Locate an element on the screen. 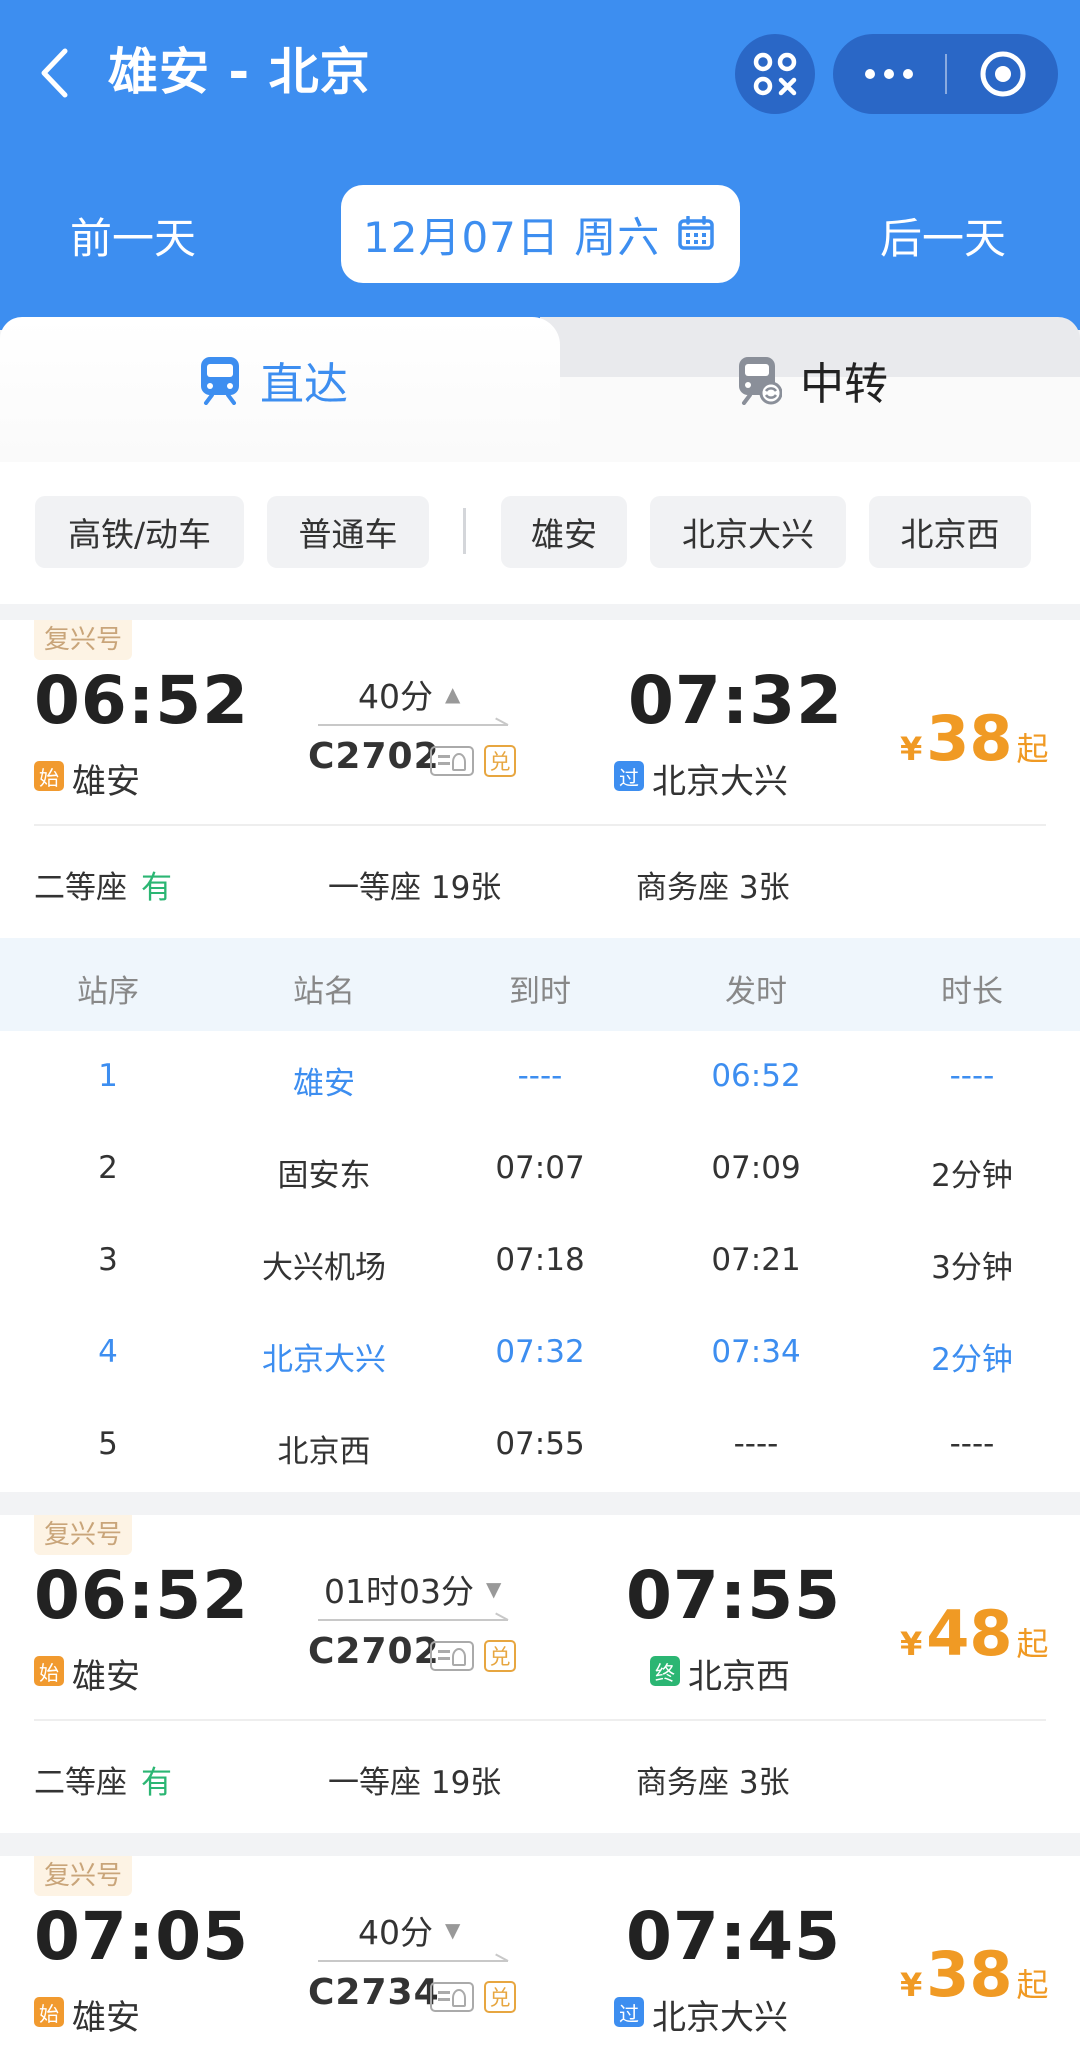 Image resolution: width=1080 pixels, height=2047 pixels. scan-button is located at coordinates (775, 74).